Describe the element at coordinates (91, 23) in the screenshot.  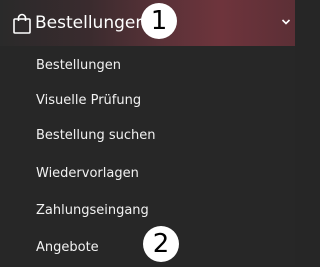
I see `menu-section-label: Bestellungen` at that location.